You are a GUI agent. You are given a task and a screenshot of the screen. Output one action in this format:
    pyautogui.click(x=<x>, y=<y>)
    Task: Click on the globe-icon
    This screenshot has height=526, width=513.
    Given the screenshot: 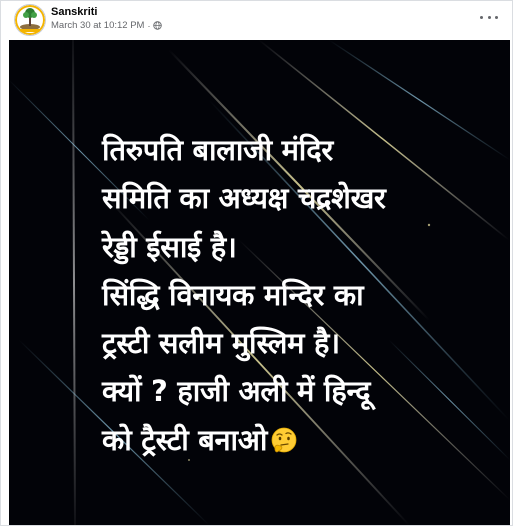 What is the action you would take?
    pyautogui.click(x=158, y=25)
    